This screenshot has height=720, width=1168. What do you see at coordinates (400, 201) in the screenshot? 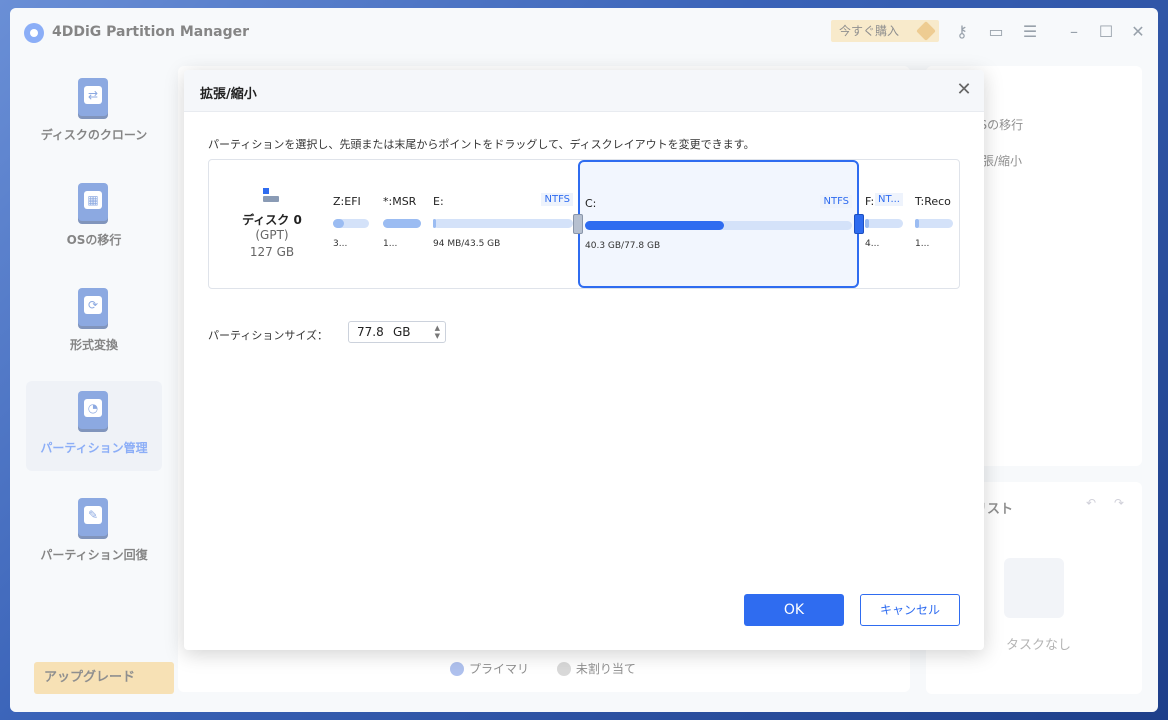
I see `partition-name: *:MSR` at bounding box center [400, 201].